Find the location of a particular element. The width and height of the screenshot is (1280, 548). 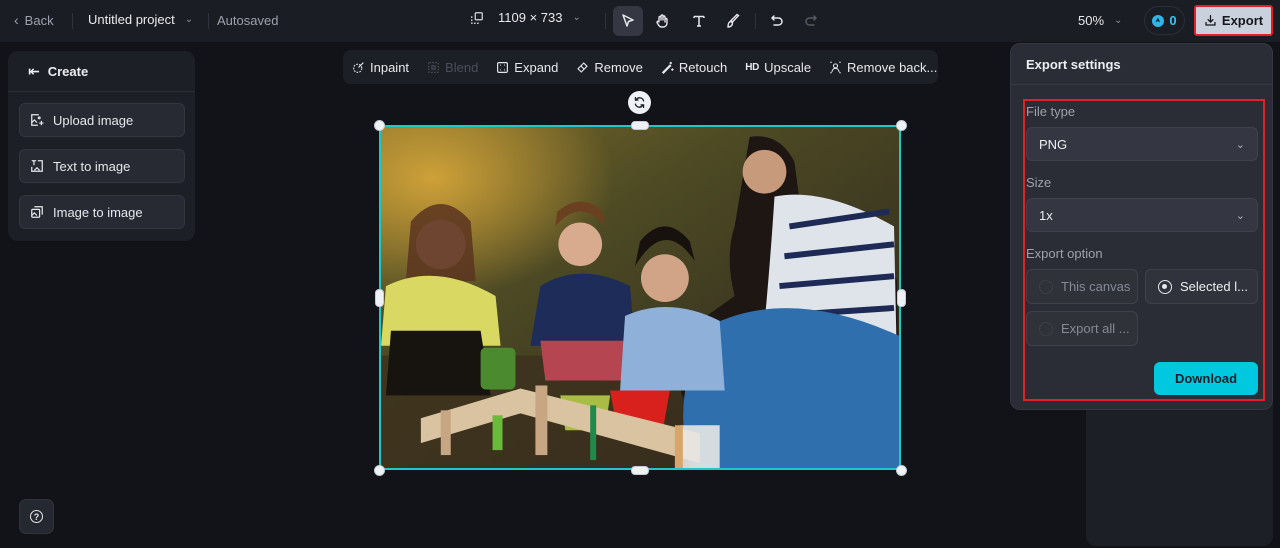

export-option-label: Export option is located at coordinates (1064, 253).